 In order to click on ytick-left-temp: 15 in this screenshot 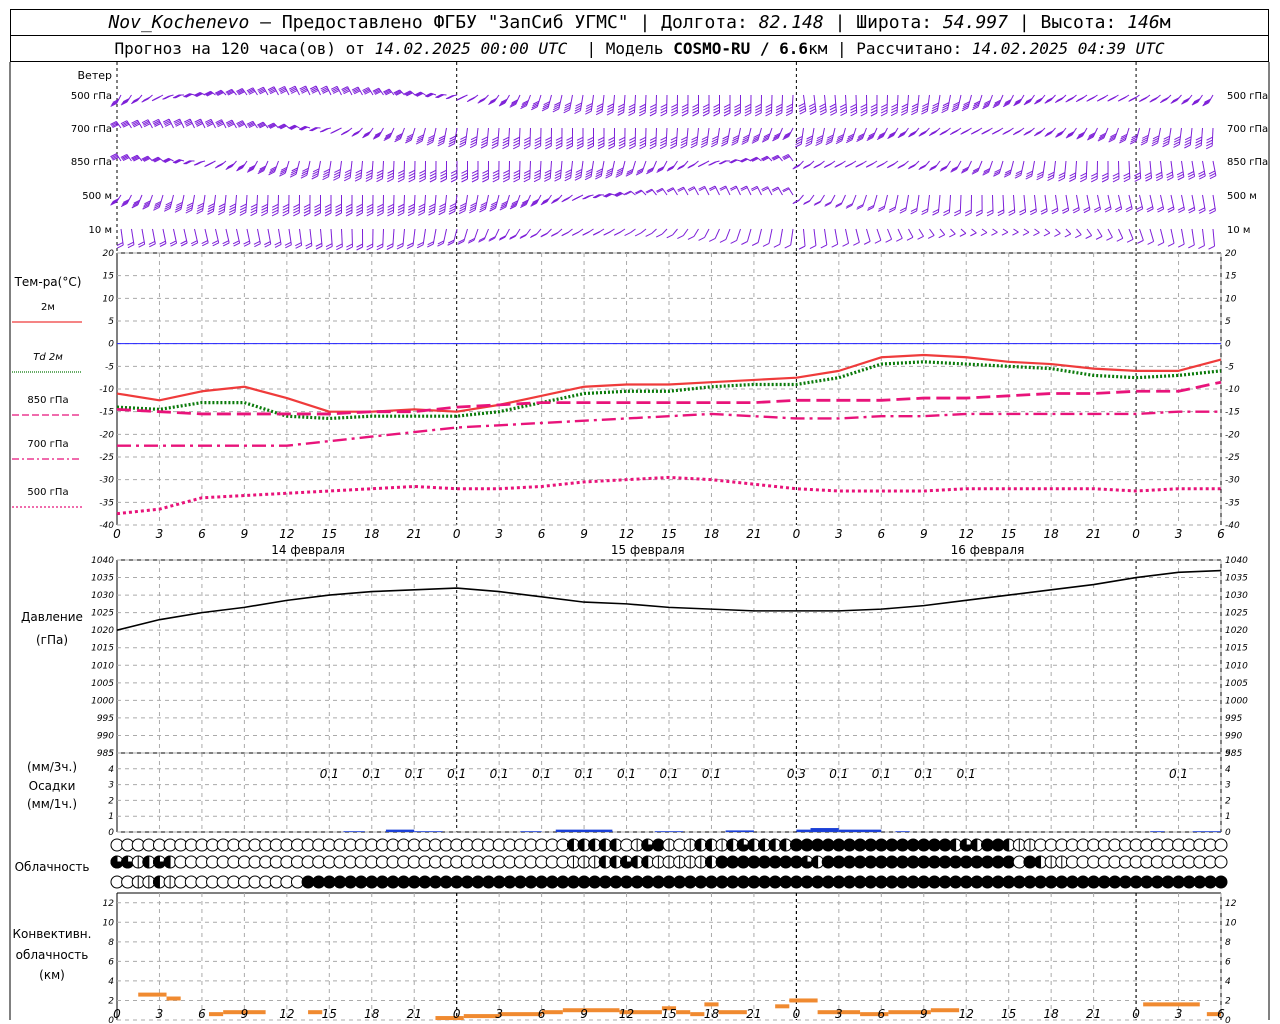, I will do `click(109, 277)`.